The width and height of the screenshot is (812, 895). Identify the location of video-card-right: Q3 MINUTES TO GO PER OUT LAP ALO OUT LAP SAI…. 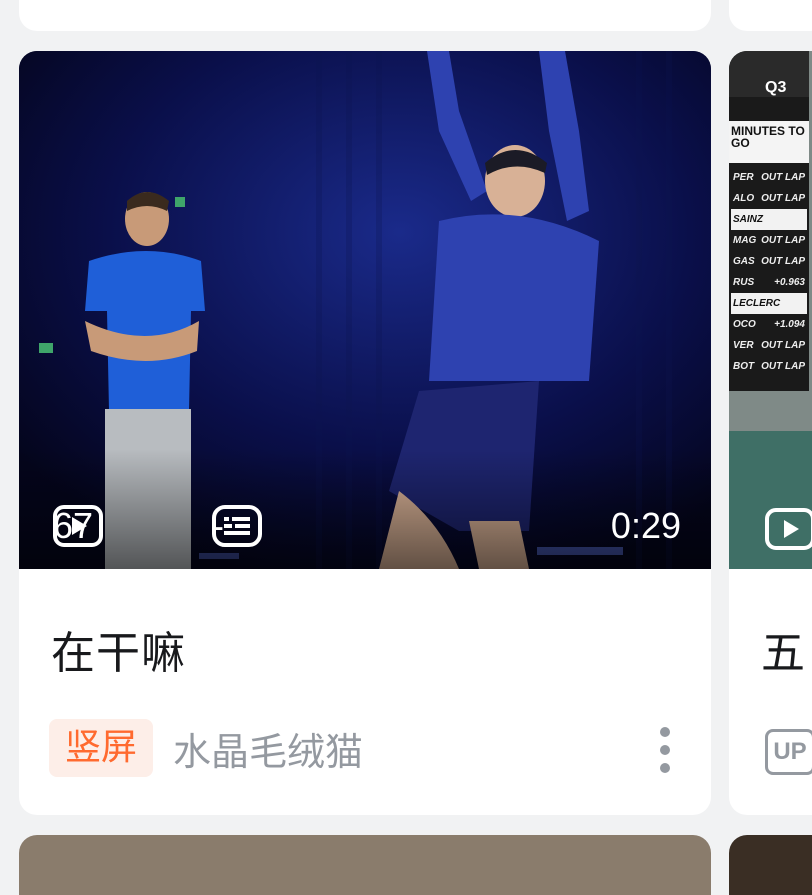
(770, 433).